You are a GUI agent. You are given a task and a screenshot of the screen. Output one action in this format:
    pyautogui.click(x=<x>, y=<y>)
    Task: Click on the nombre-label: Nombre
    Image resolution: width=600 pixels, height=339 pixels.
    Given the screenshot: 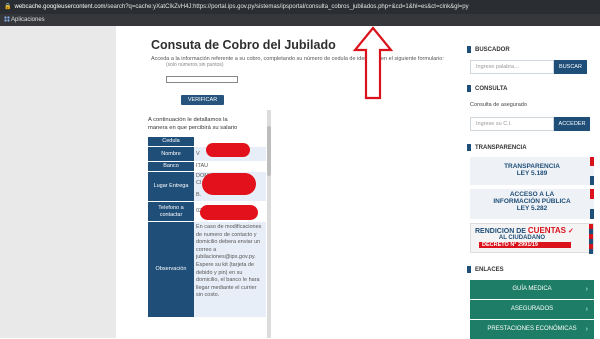 What is the action you would take?
    pyautogui.click(x=171, y=154)
    